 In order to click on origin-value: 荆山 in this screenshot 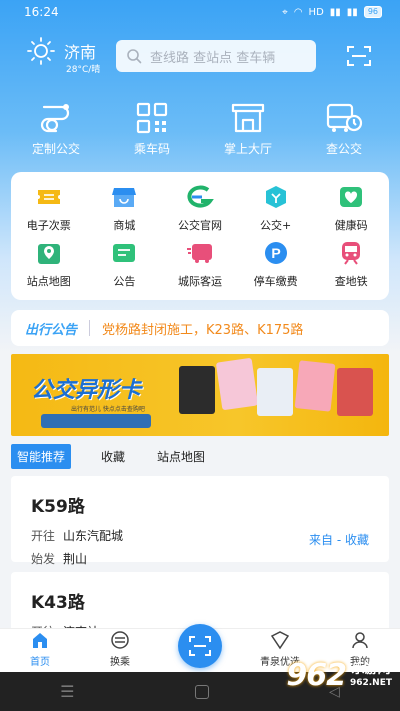, I will do `click(75, 559)`.